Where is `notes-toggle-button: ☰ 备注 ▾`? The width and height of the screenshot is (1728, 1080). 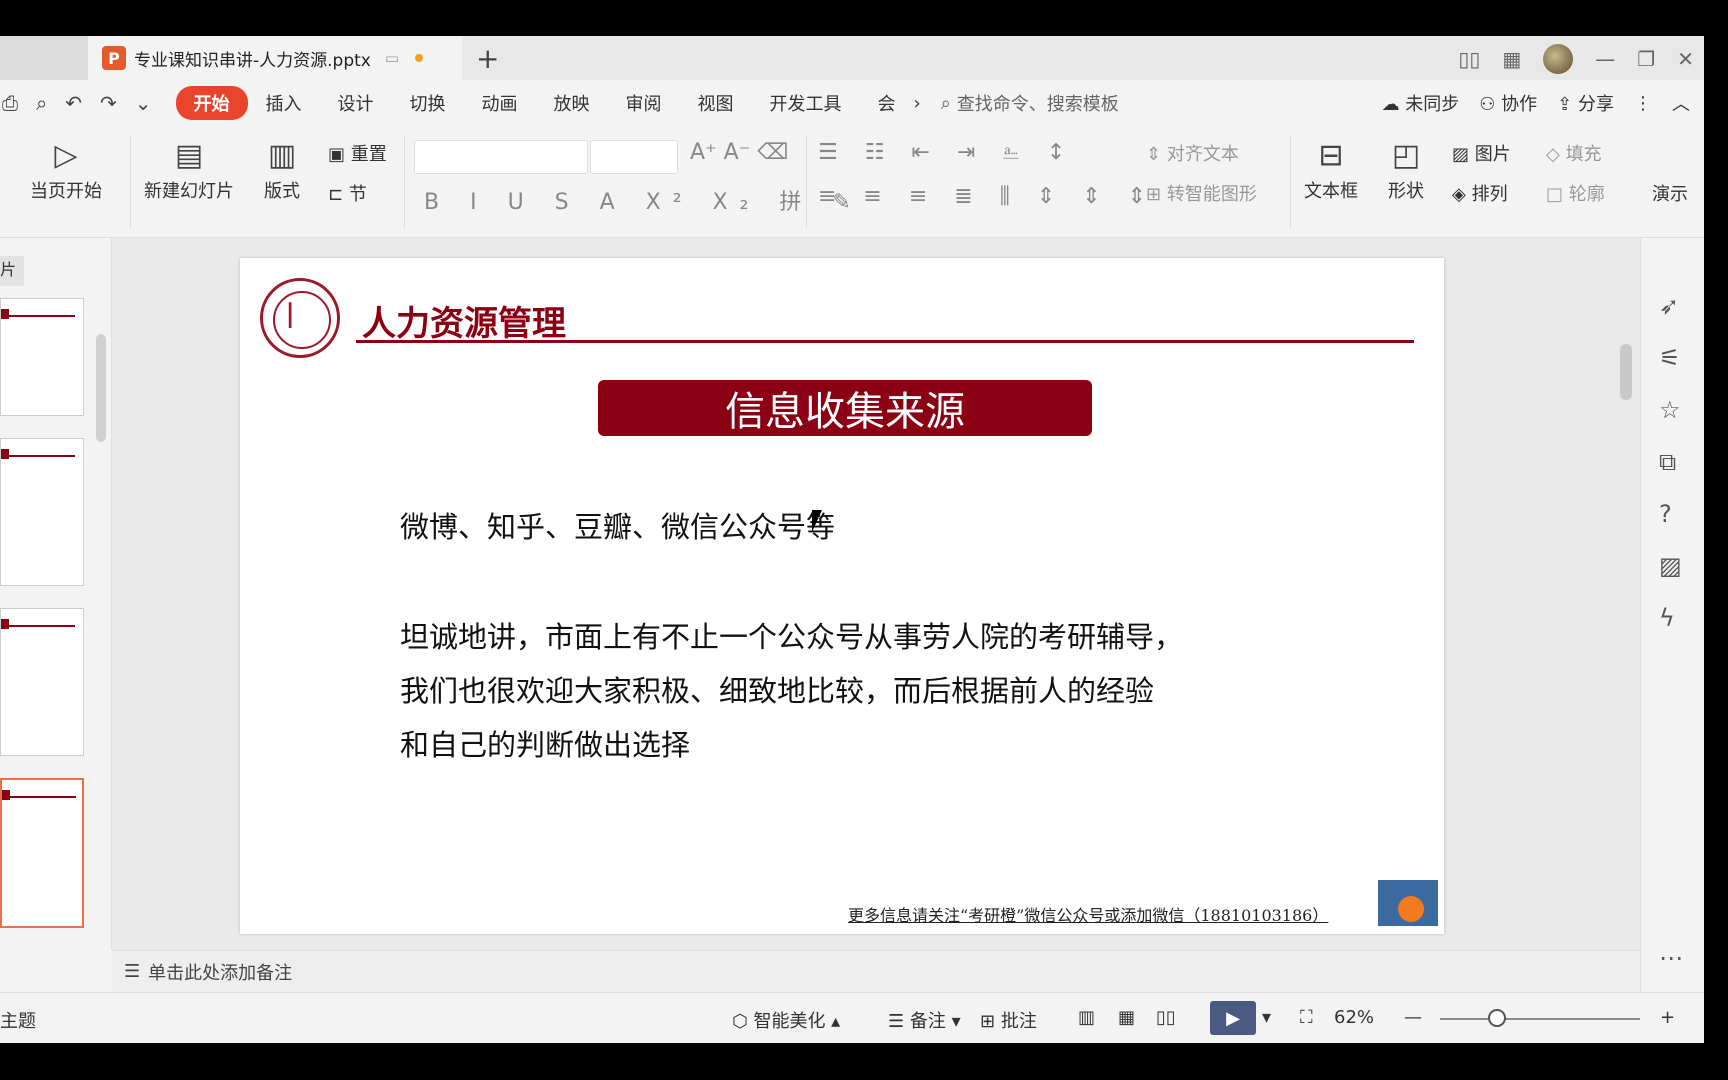 notes-toggle-button: ☰ 备注 ▾ is located at coordinates (924, 1020).